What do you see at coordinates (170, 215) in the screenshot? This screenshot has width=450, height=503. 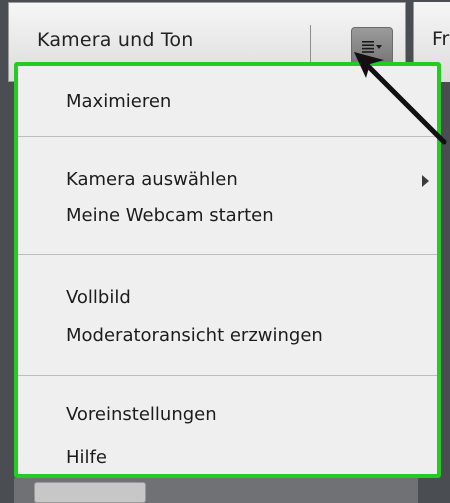 I see `menu-item-label: Meine Webcam starten` at bounding box center [170, 215].